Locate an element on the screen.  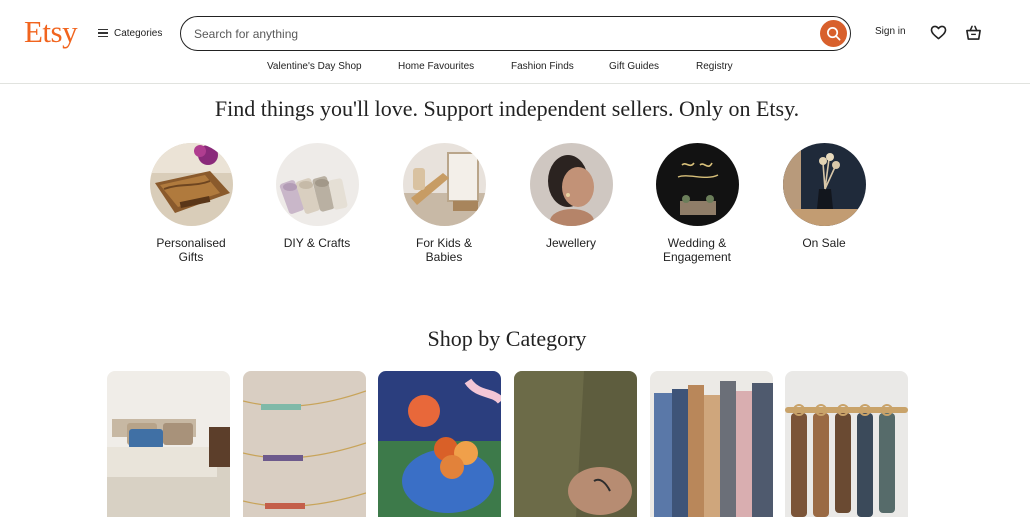
search-input is located at coordinates (515, 33).